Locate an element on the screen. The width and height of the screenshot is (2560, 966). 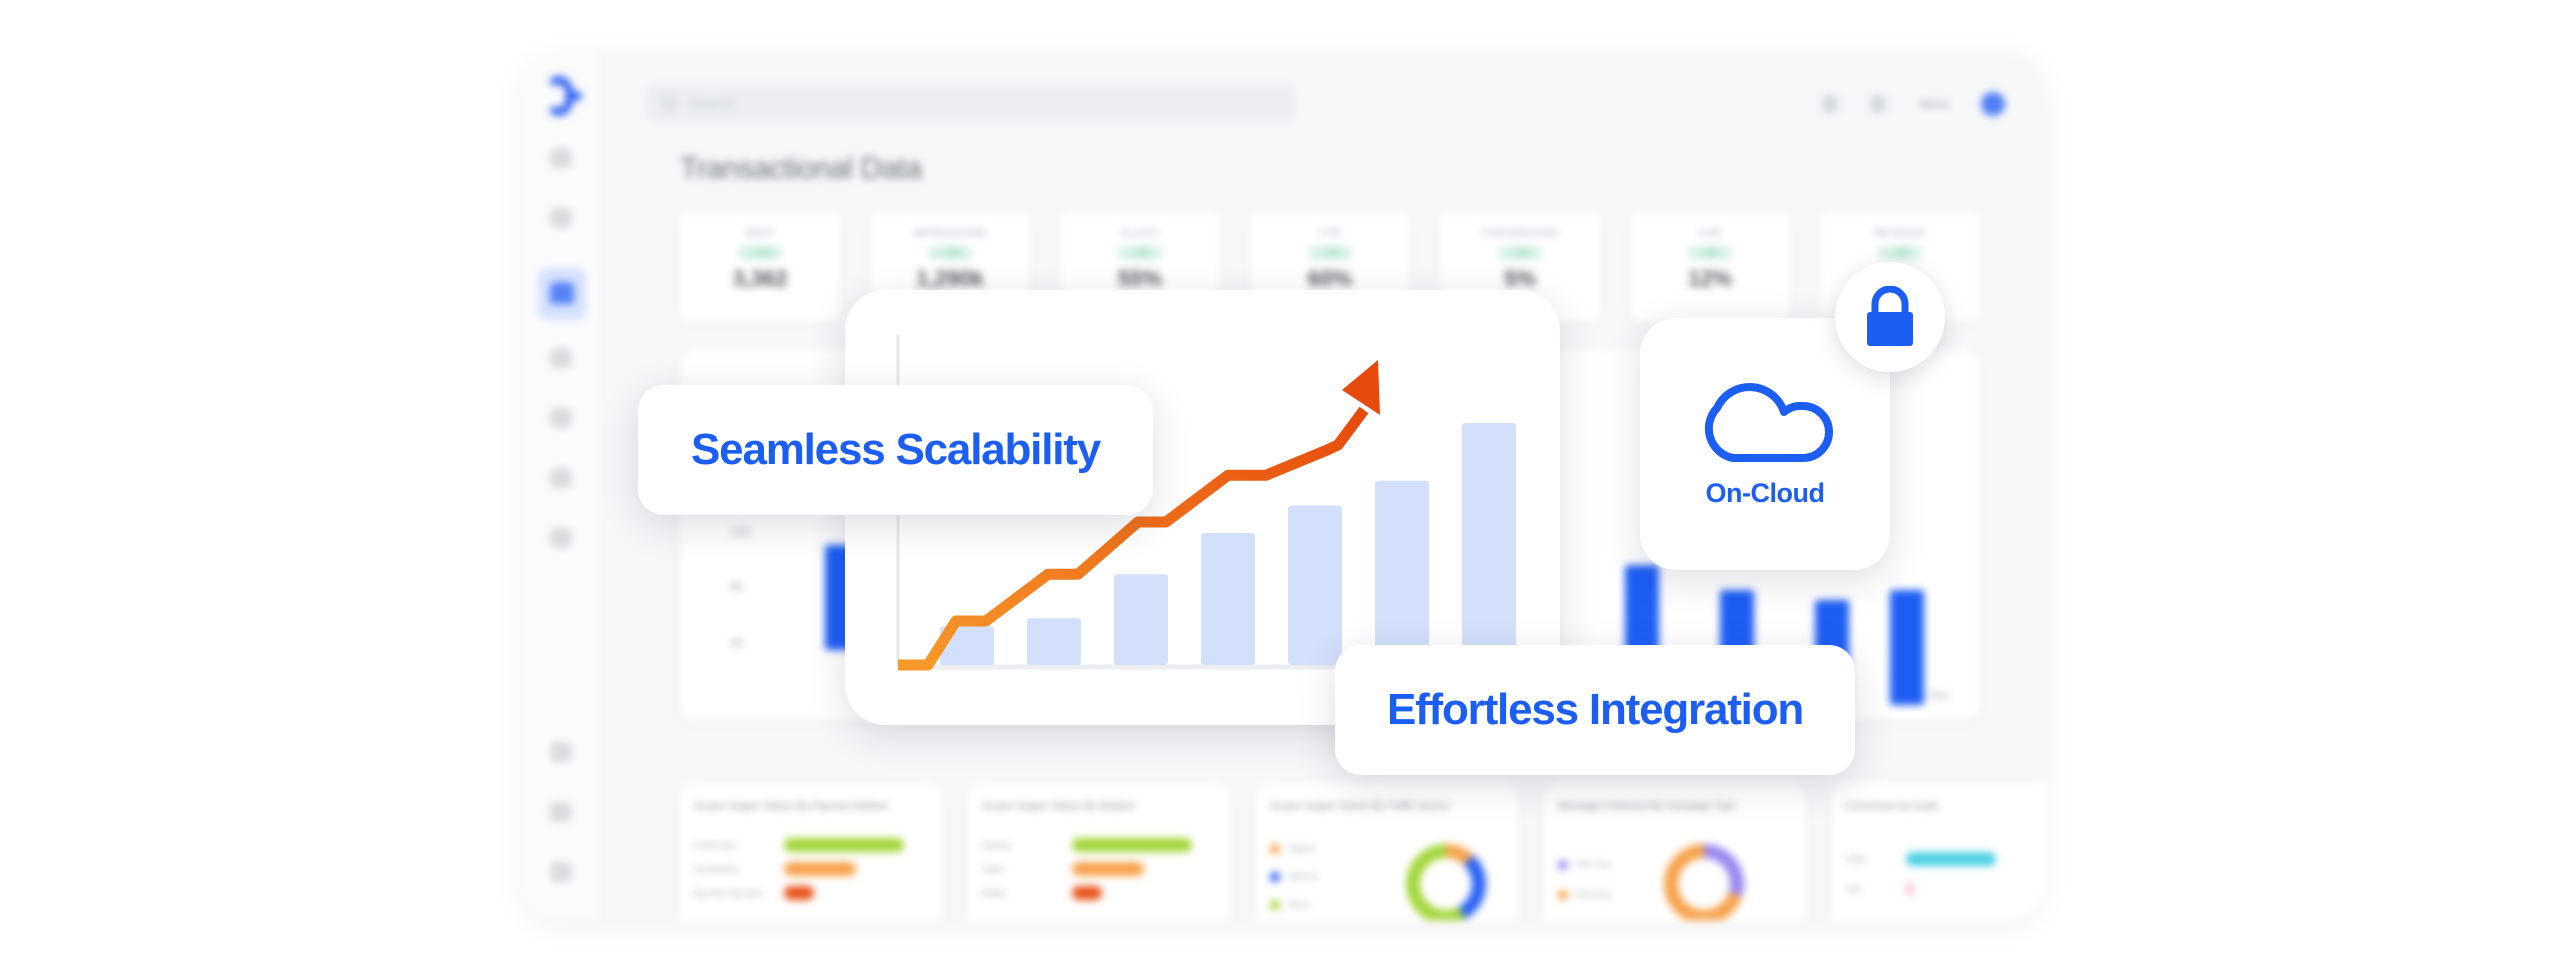
feature-label: Effortless Integration is located at coordinates (1595, 709).